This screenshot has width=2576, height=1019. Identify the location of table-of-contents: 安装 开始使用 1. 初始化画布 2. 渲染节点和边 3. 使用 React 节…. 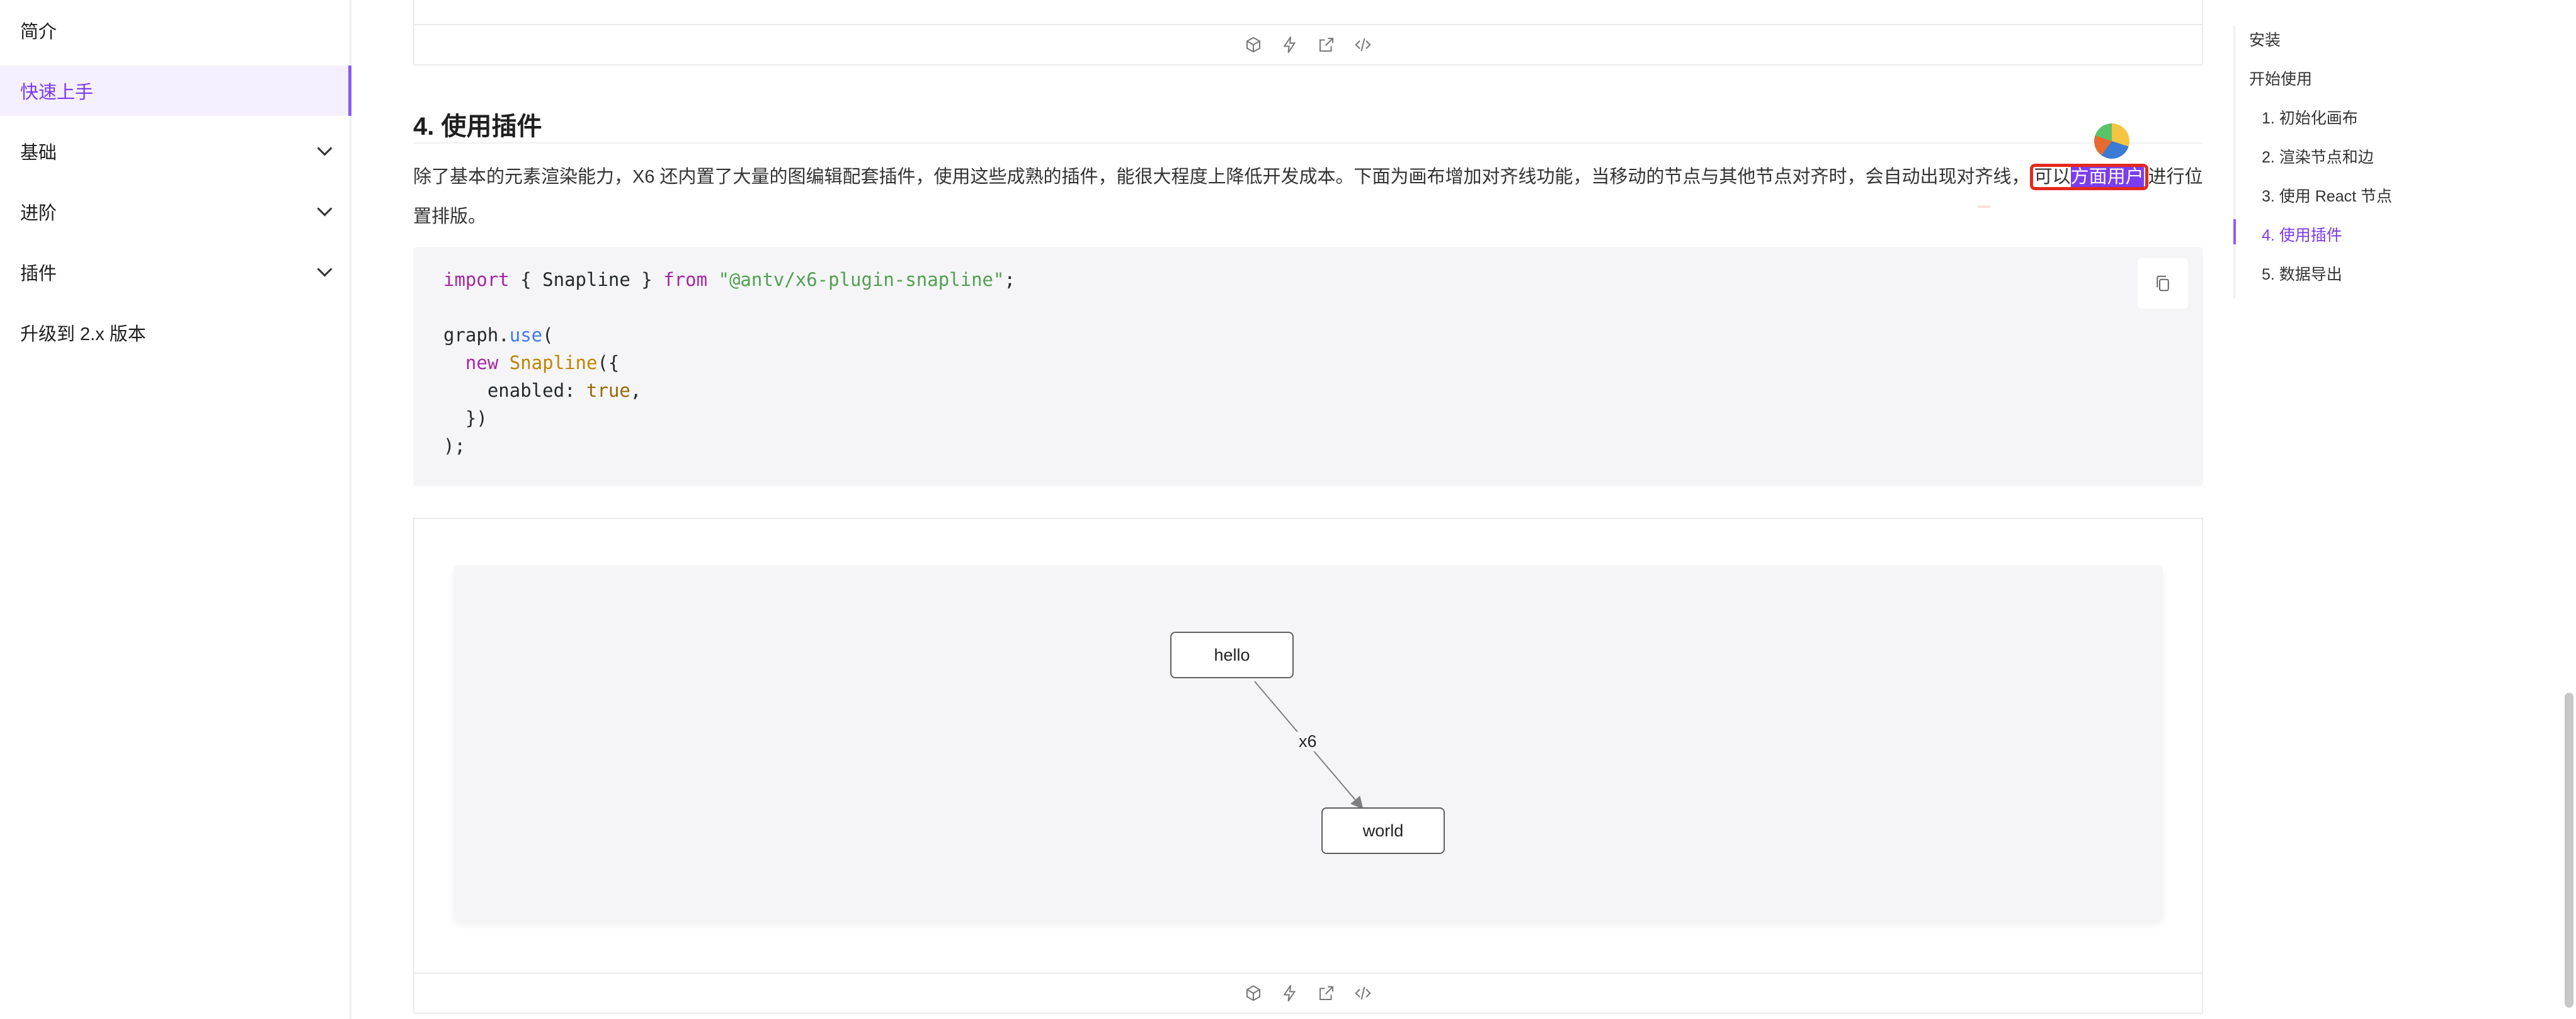
(2366, 162).